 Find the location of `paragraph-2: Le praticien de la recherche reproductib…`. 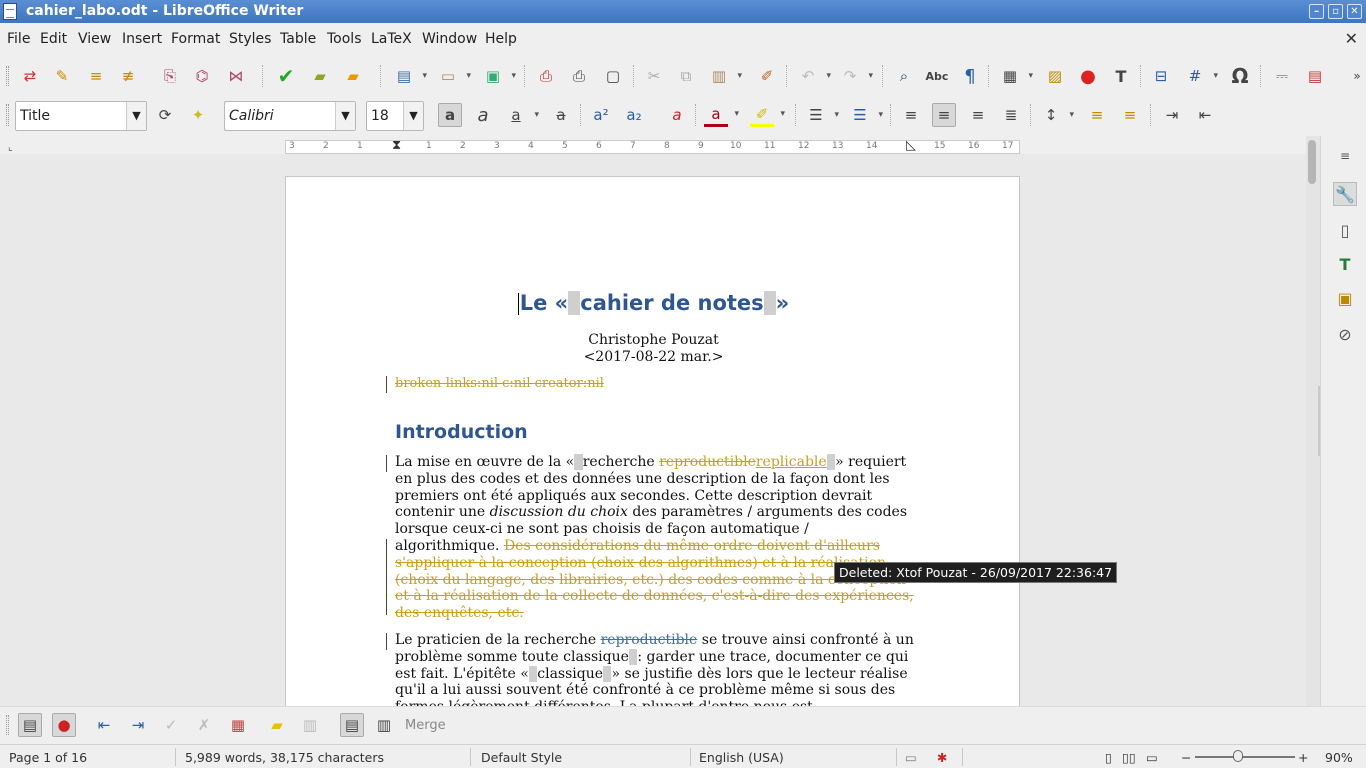

paragraph-2: Le praticien de la recherche reproductib… is located at coordinates (655, 669).